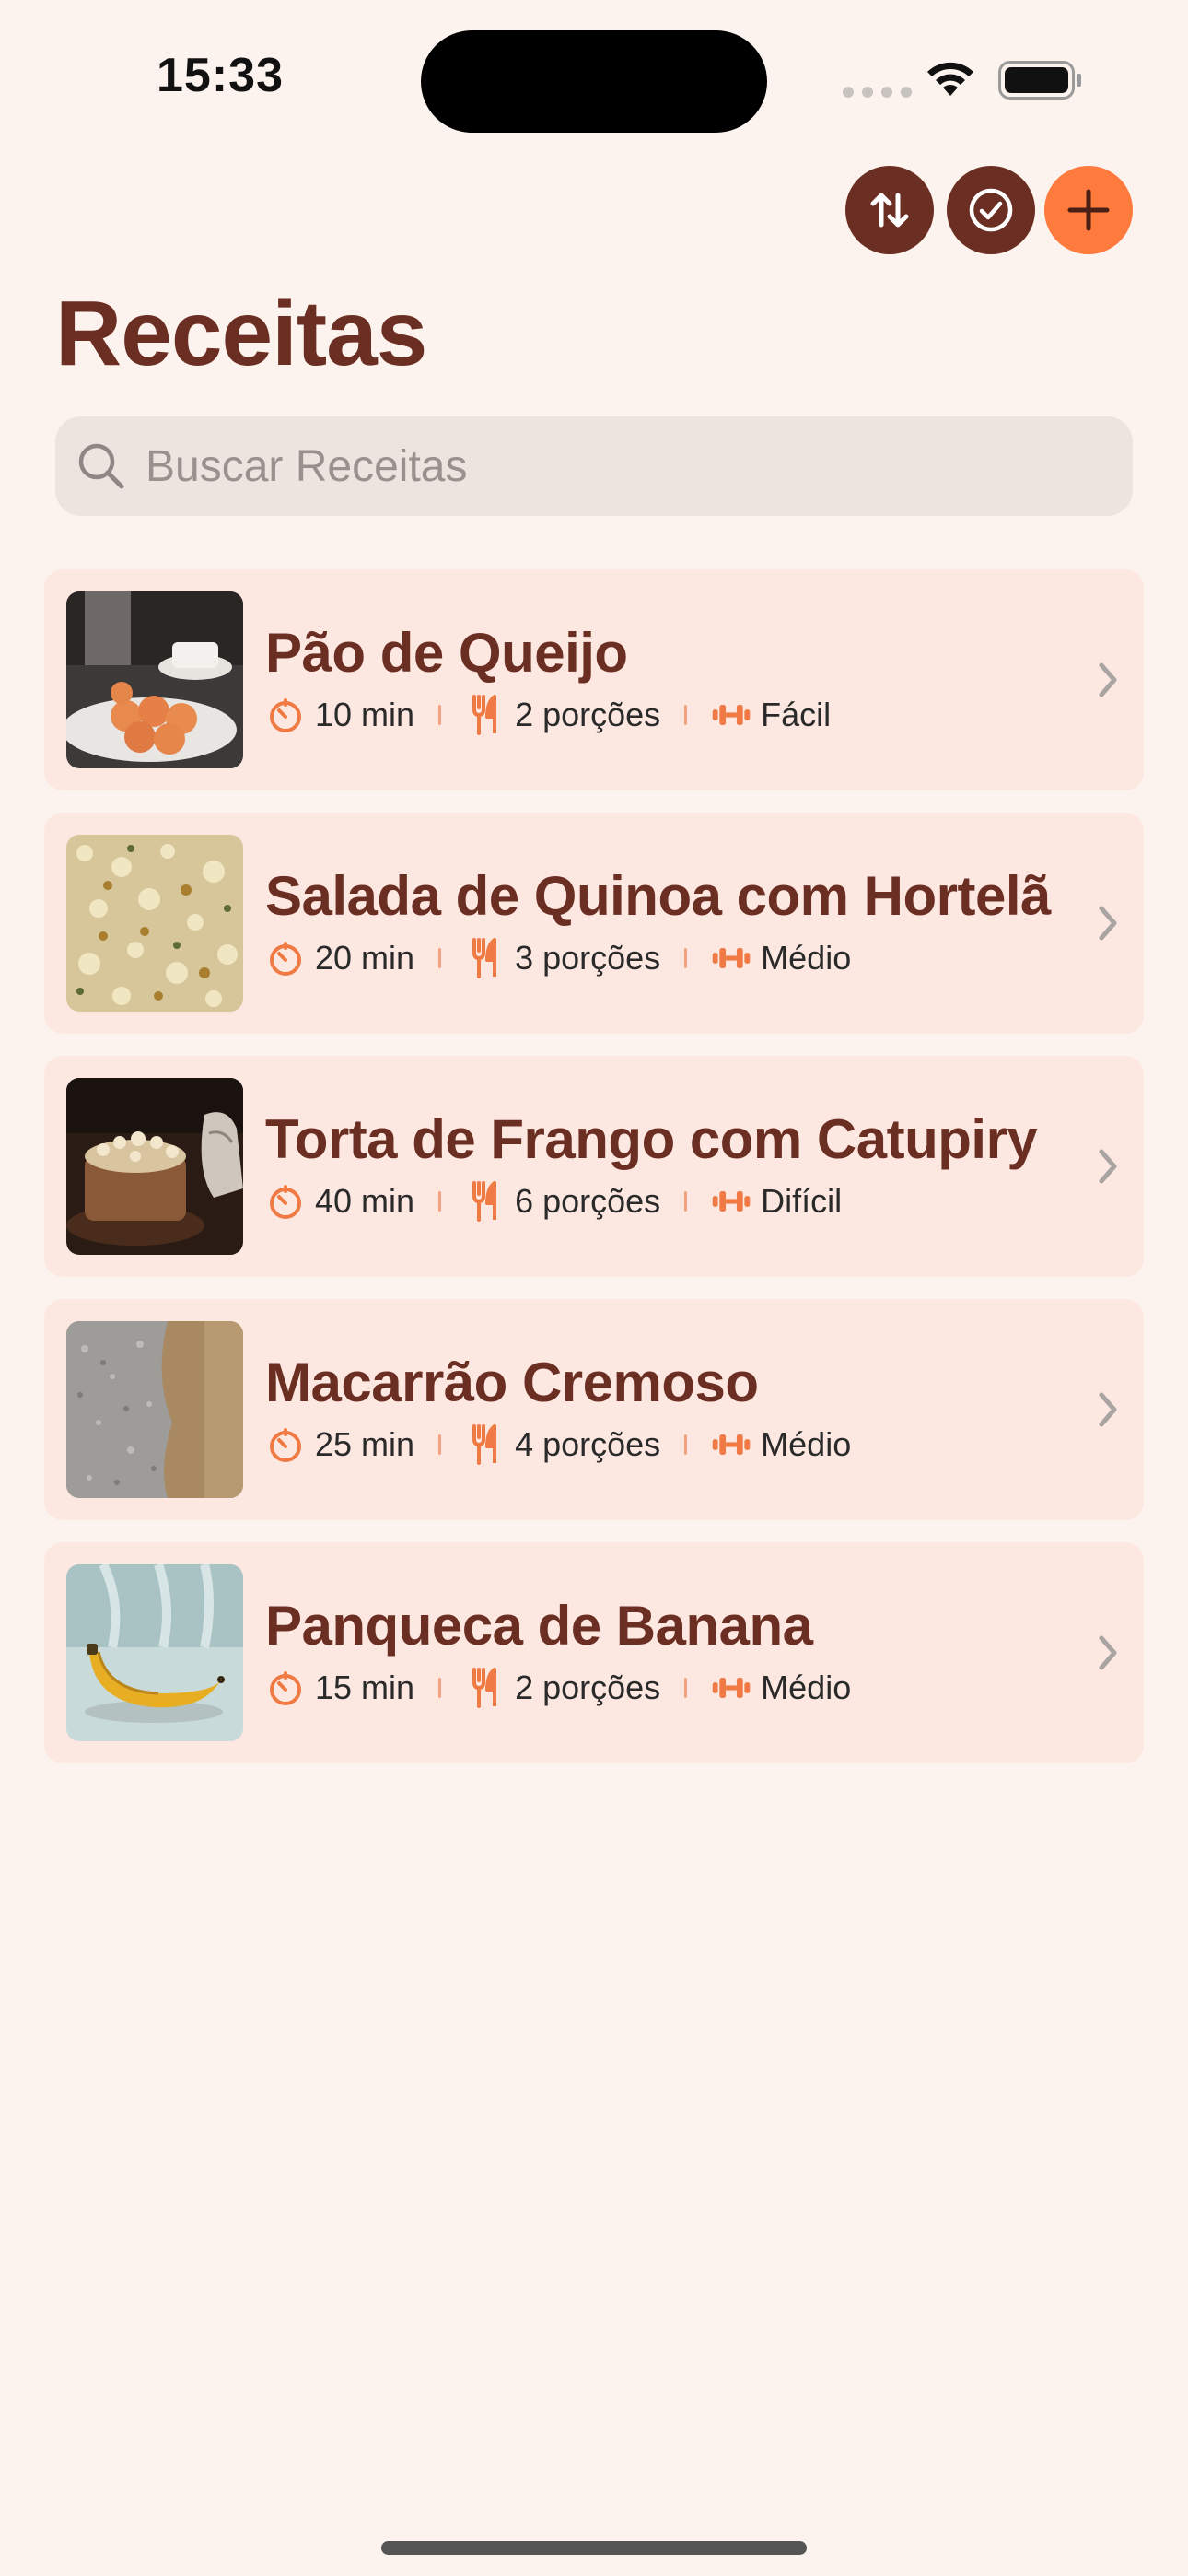  I want to click on add-recipe-button, so click(1088, 210).